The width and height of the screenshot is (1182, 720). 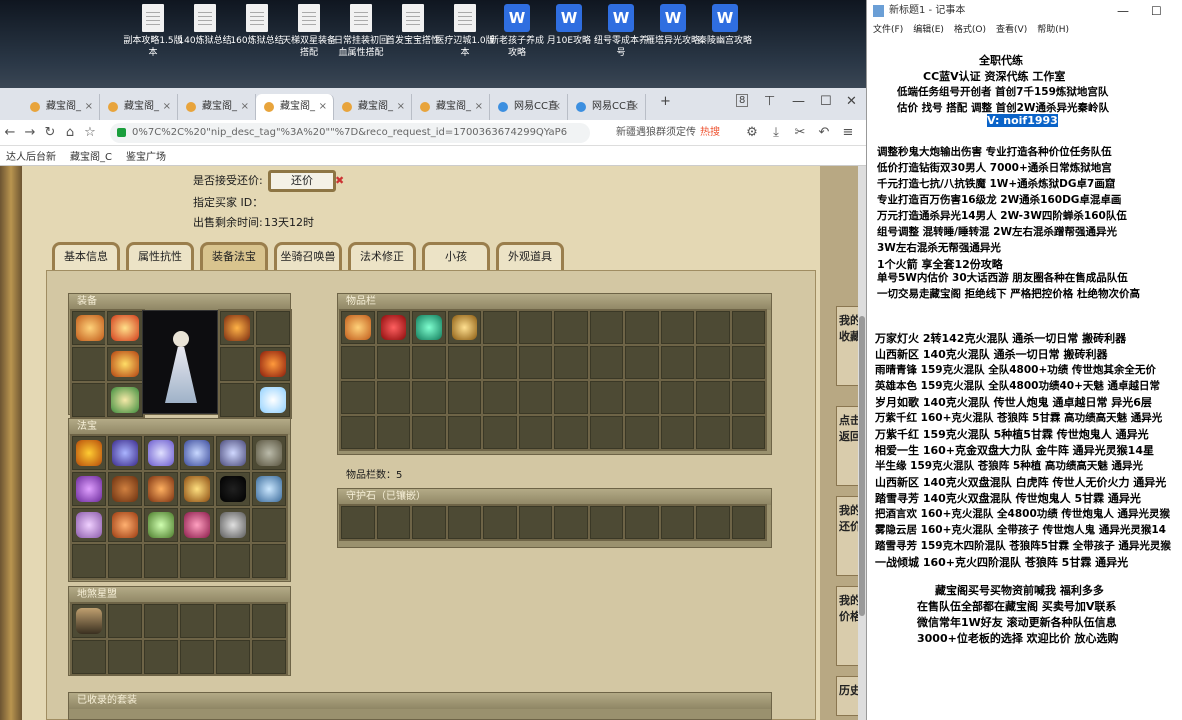 I want to click on undo-icon: ↶, so click(x=824, y=132).